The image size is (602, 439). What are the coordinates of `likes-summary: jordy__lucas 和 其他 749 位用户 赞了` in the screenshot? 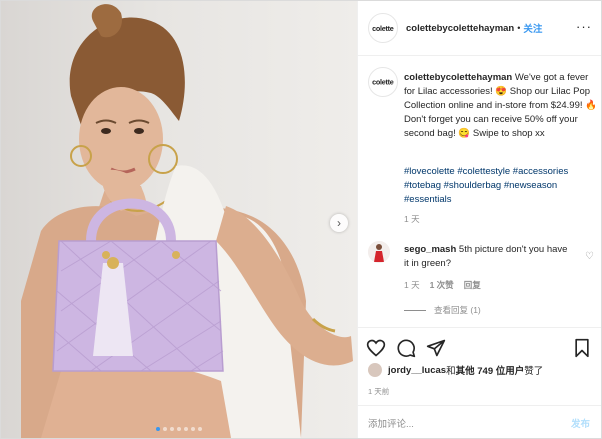 It's located at (455, 370).